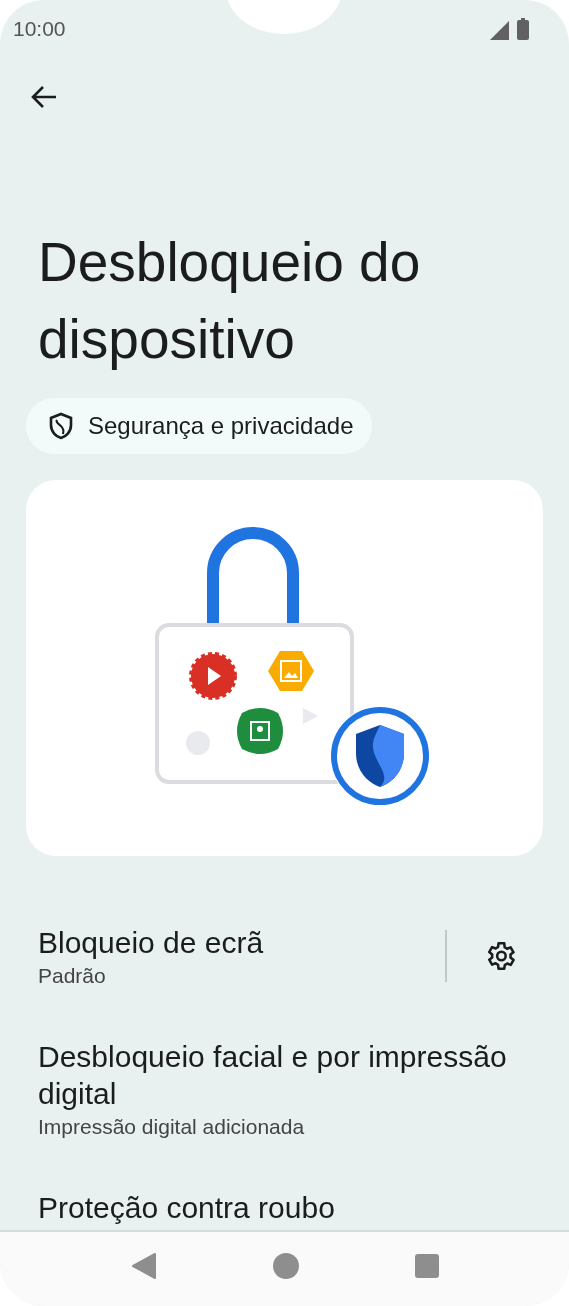  I want to click on page-title: Desbloqueio do dispositivo, so click(230, 301).